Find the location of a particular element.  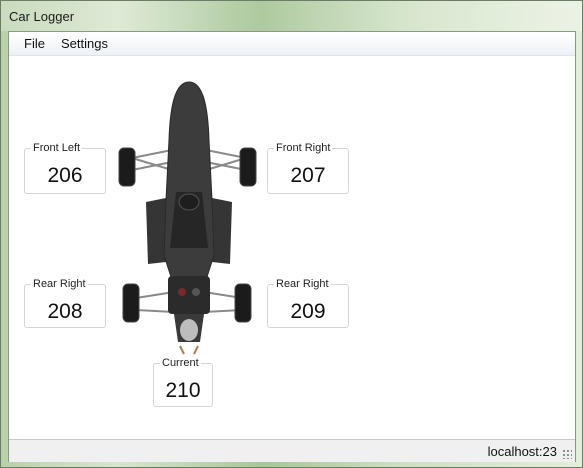

rear-right-label: Rear Right is located at coordinates (302, 284).